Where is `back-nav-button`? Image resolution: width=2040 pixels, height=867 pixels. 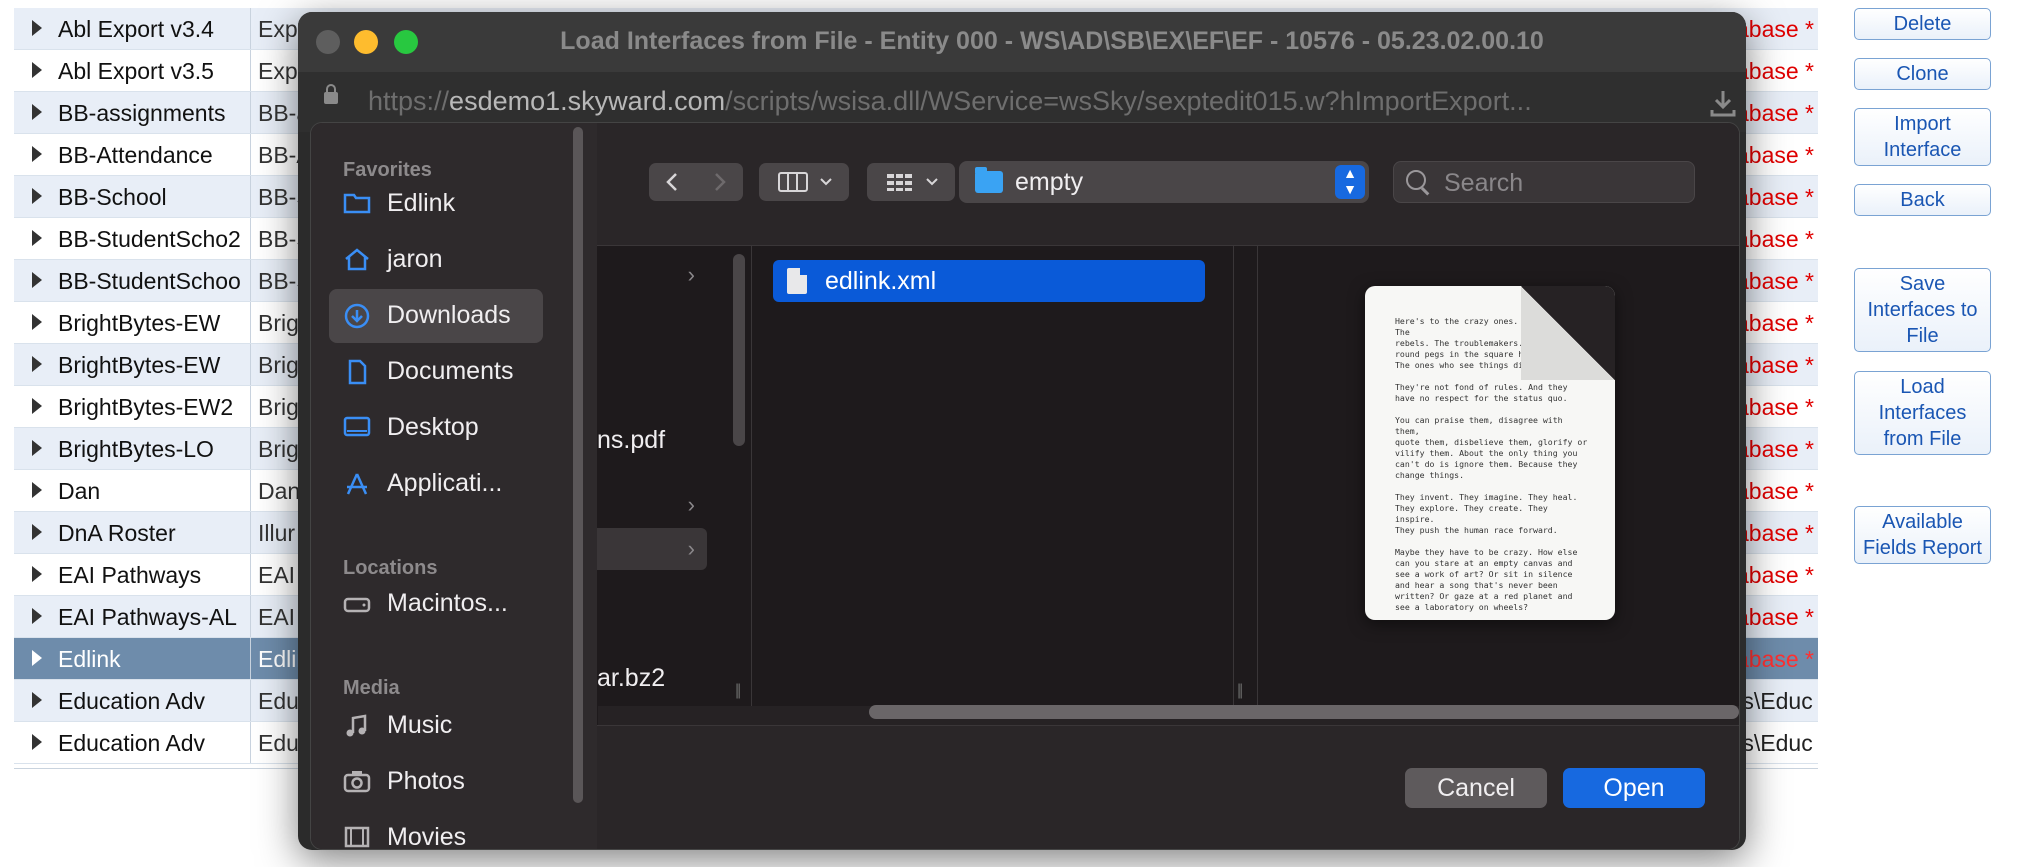
back-nav-button is located at coordinates (672, 182).